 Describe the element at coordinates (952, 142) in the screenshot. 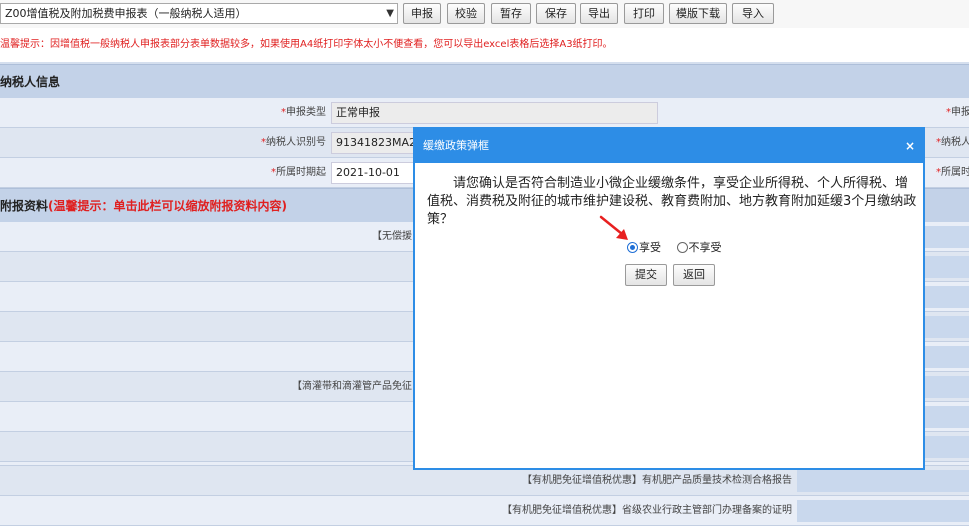

I see `right-label-2: *纳税人` at that location.